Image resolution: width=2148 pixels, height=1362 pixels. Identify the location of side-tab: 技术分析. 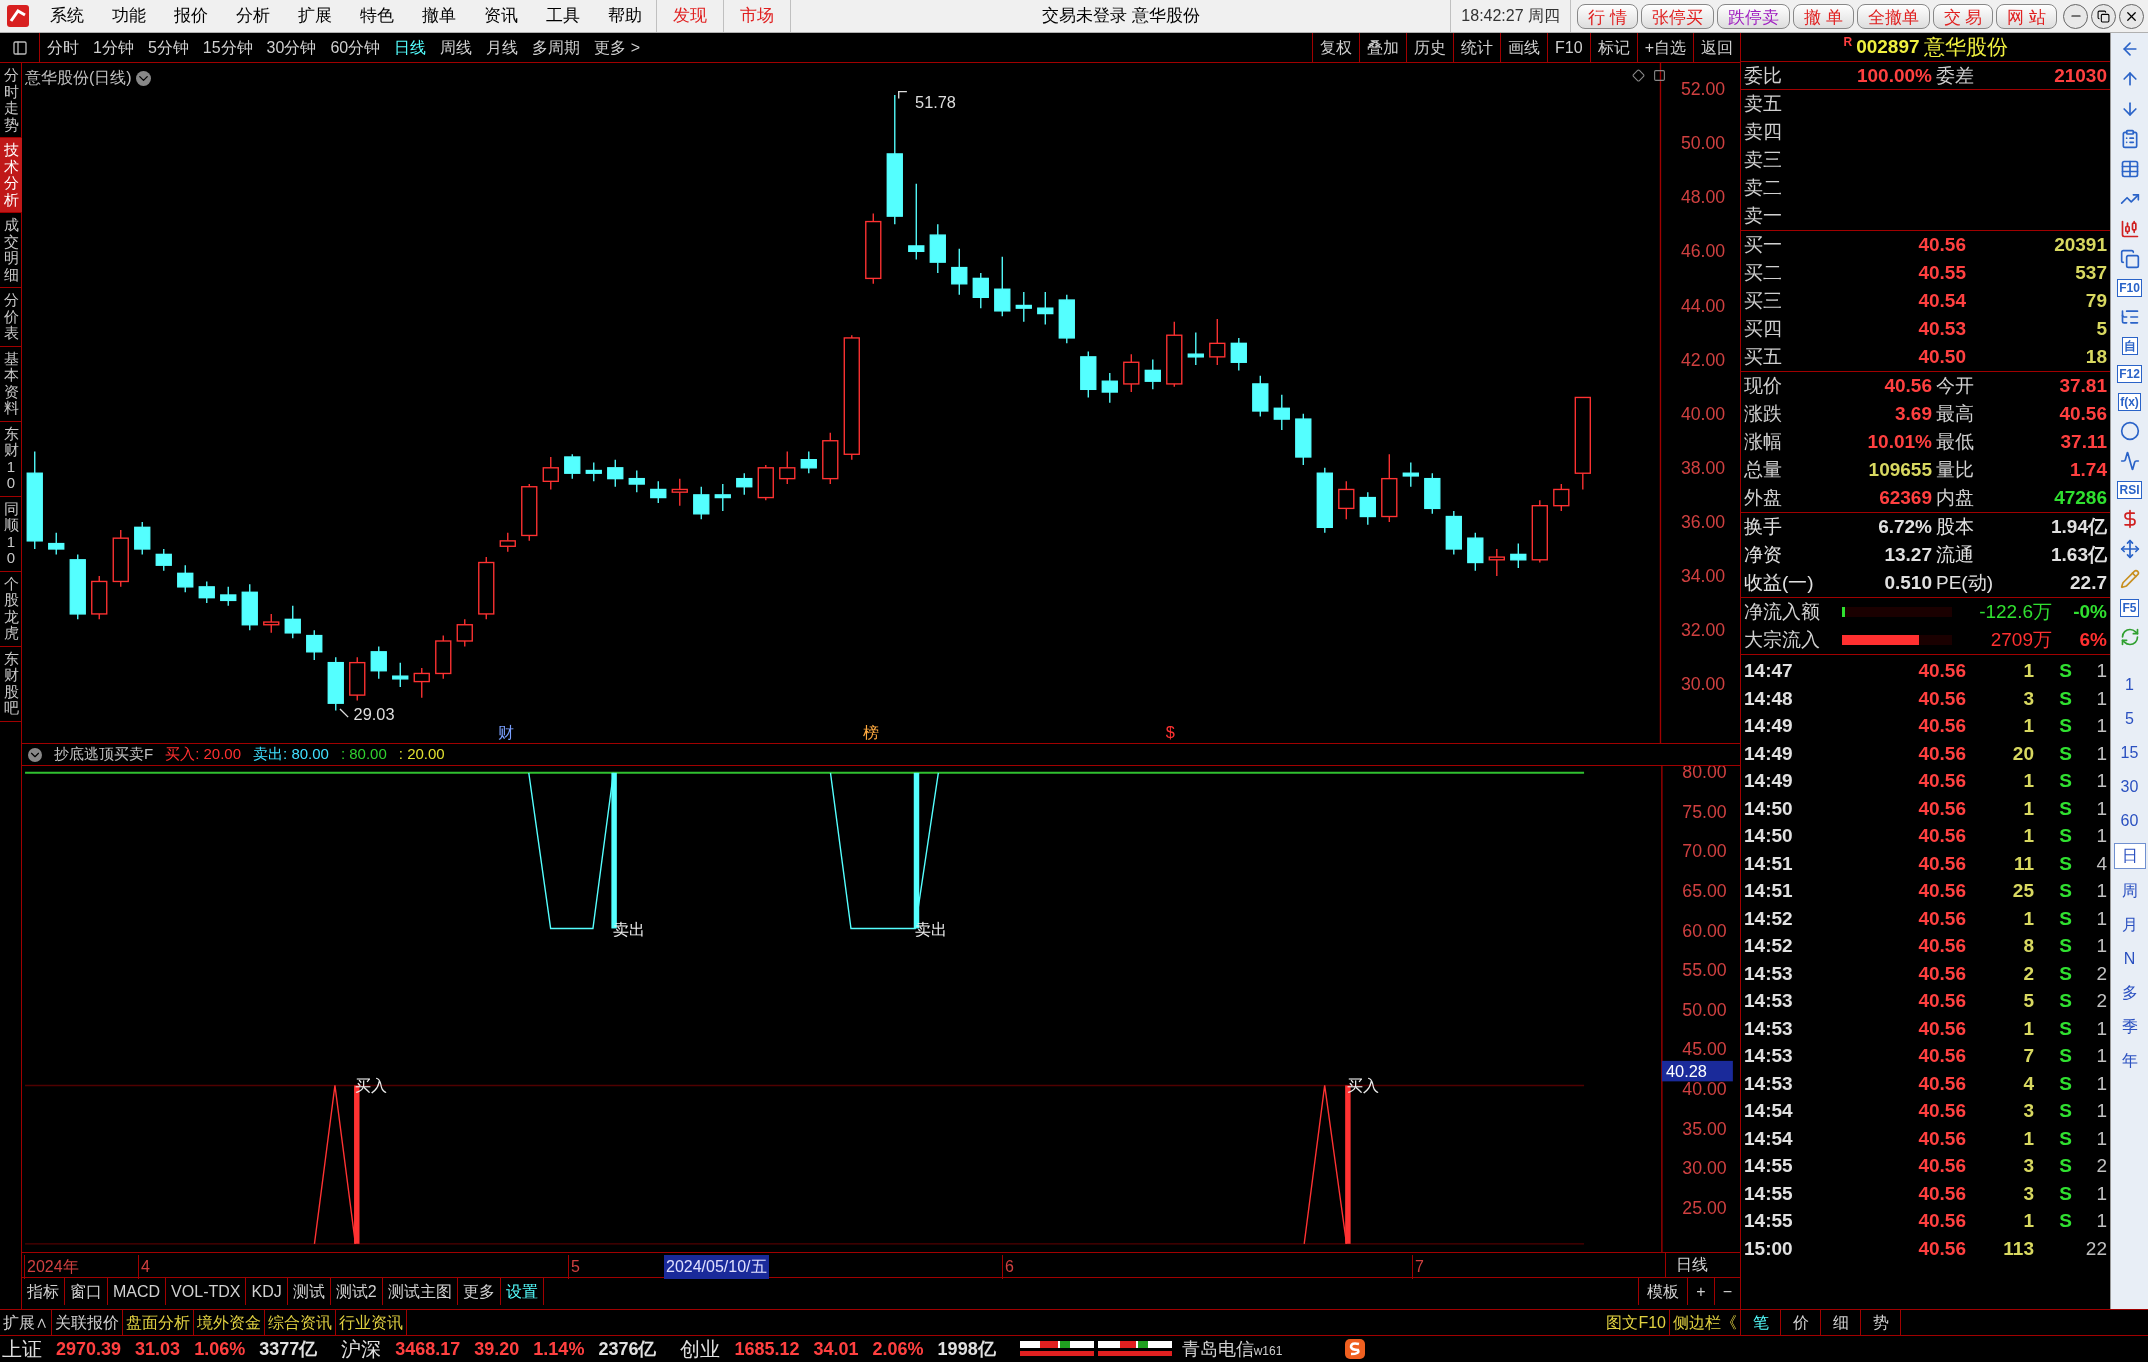
(11, 175).